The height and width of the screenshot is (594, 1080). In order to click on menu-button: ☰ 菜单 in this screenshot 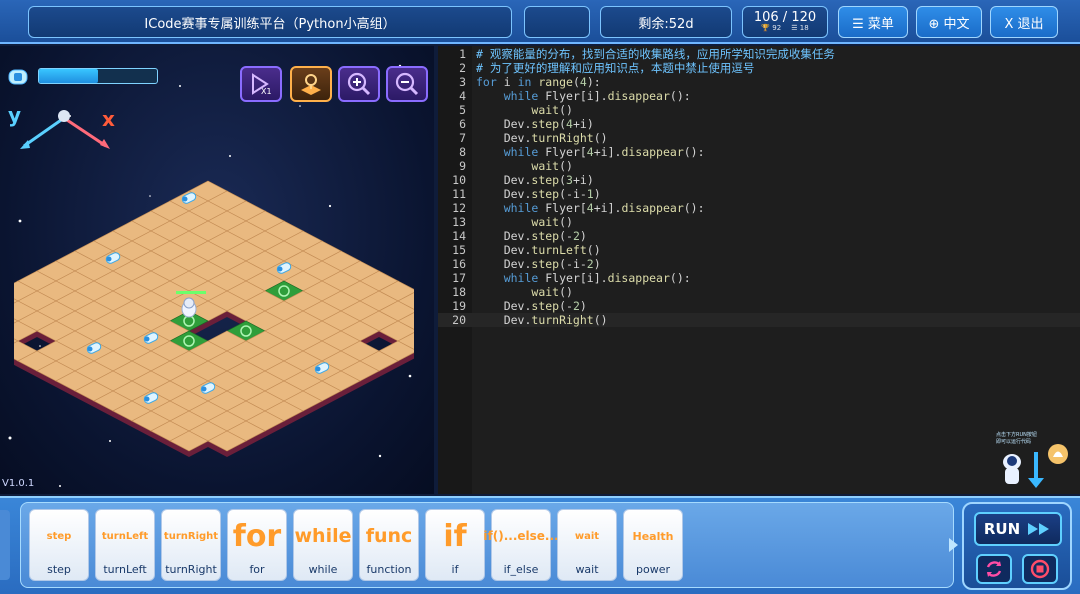, I will do `click(873, 22)`.